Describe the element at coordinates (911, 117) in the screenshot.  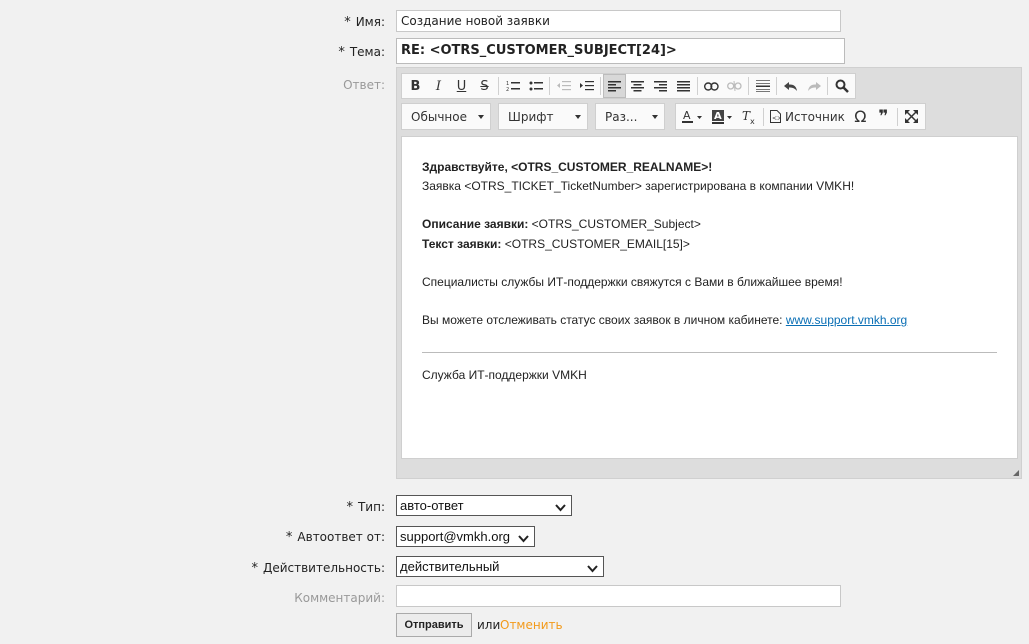
I see `maximize-icon` at that location.